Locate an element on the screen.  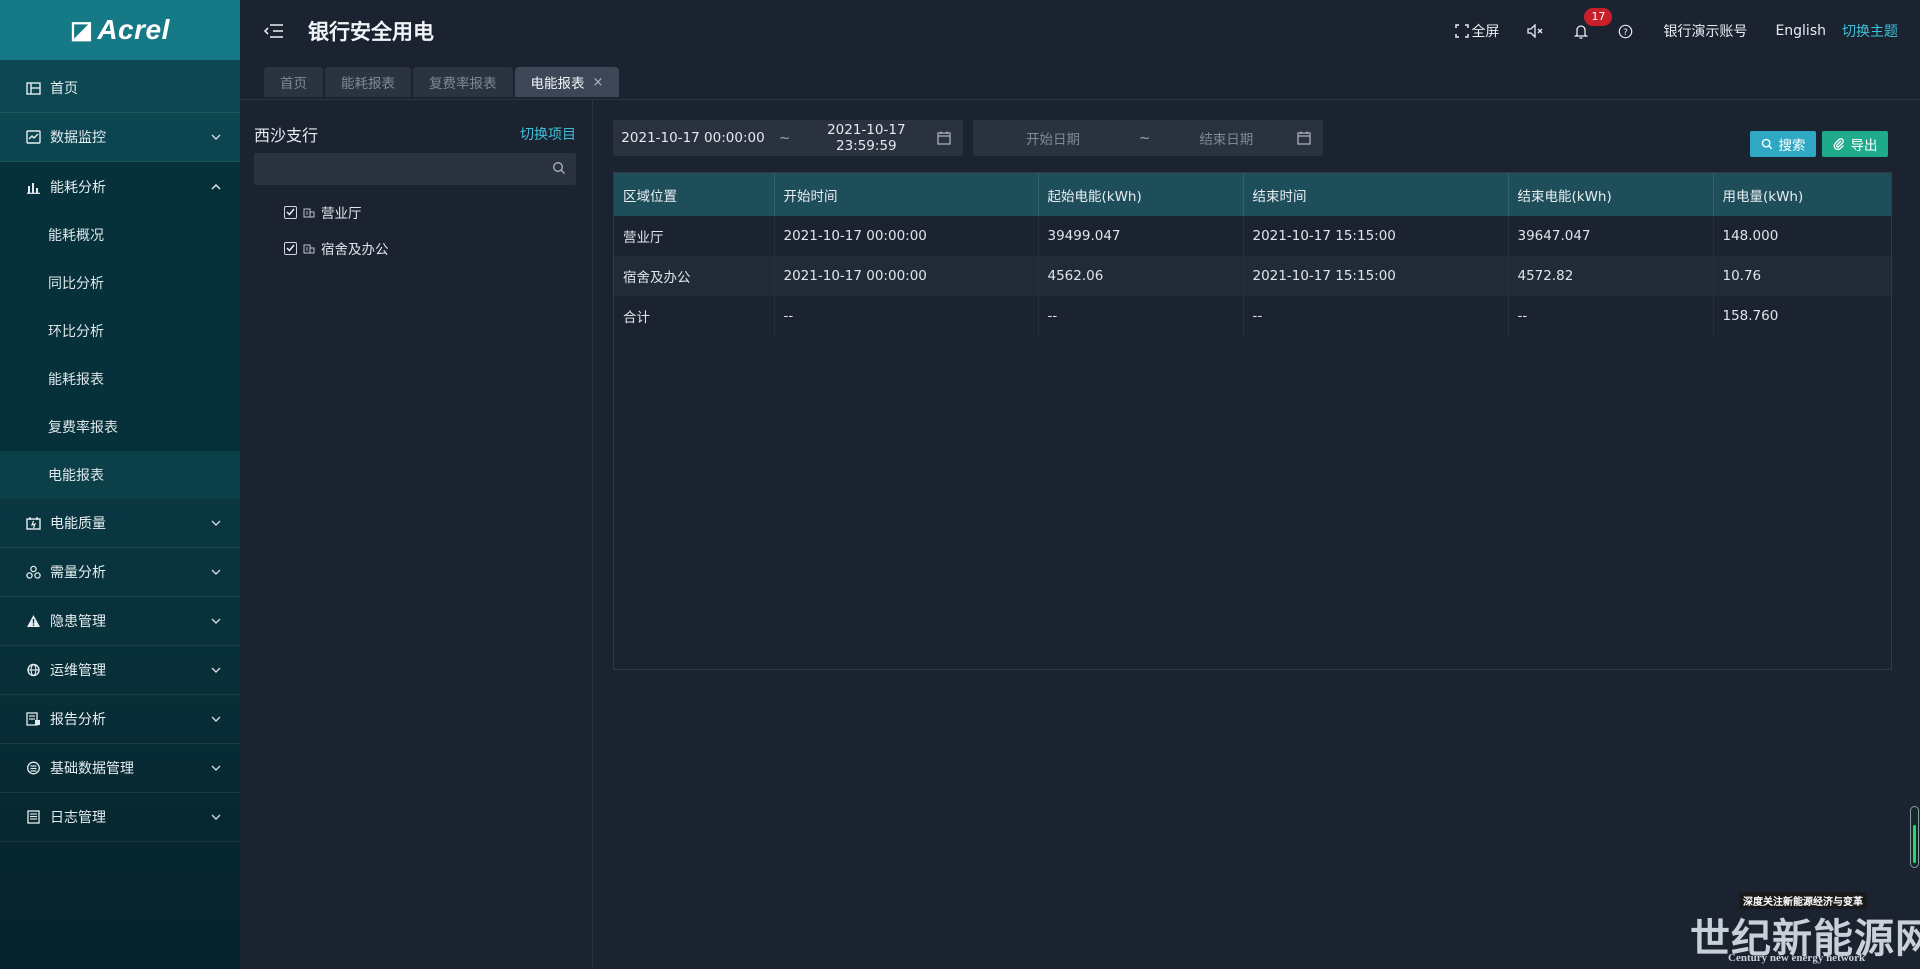
column-header-start-time: 开始时间 is located at coordinates (906, 194).